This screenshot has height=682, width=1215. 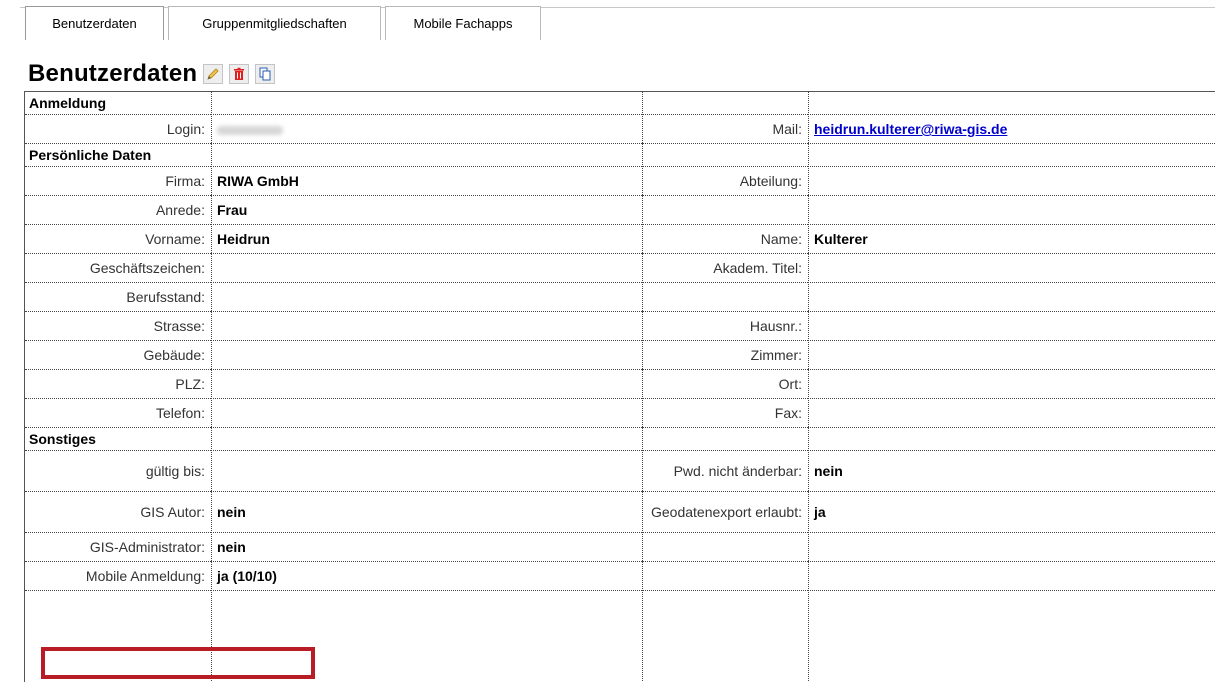 I want to click on trash-icon, so click(x=239, y=73).